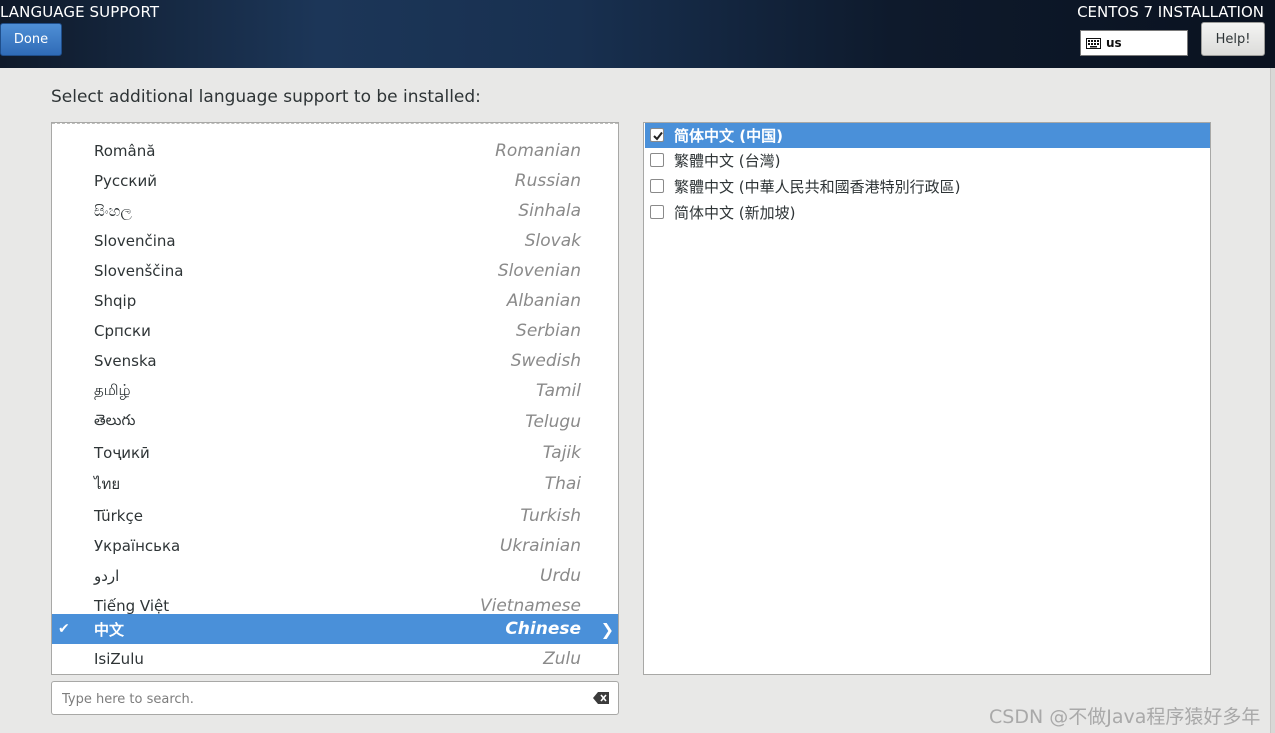 This screenshot has width=1275, height=733. What do you see at coordinates (560, 576) in the screenshot?
I see `language-english-name: Urdu` at bounding box center [560, 576].